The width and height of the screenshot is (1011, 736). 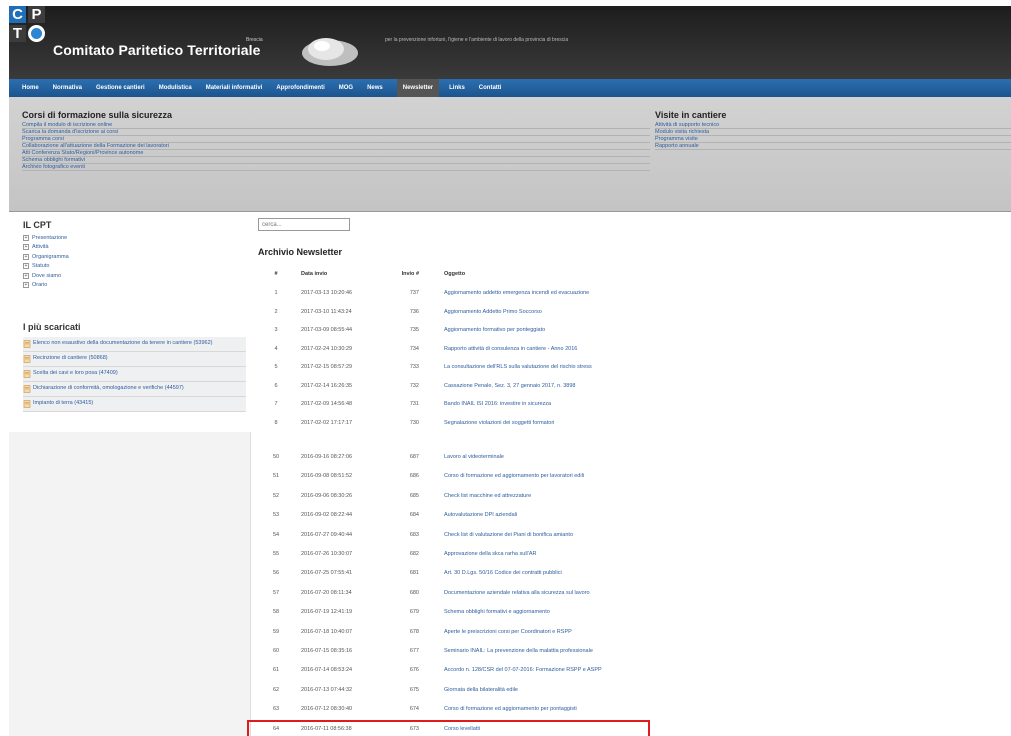 What do you see at coordinates (304, 224) in the screenshot?
I see `search-input` at bounding box center [304, 224].